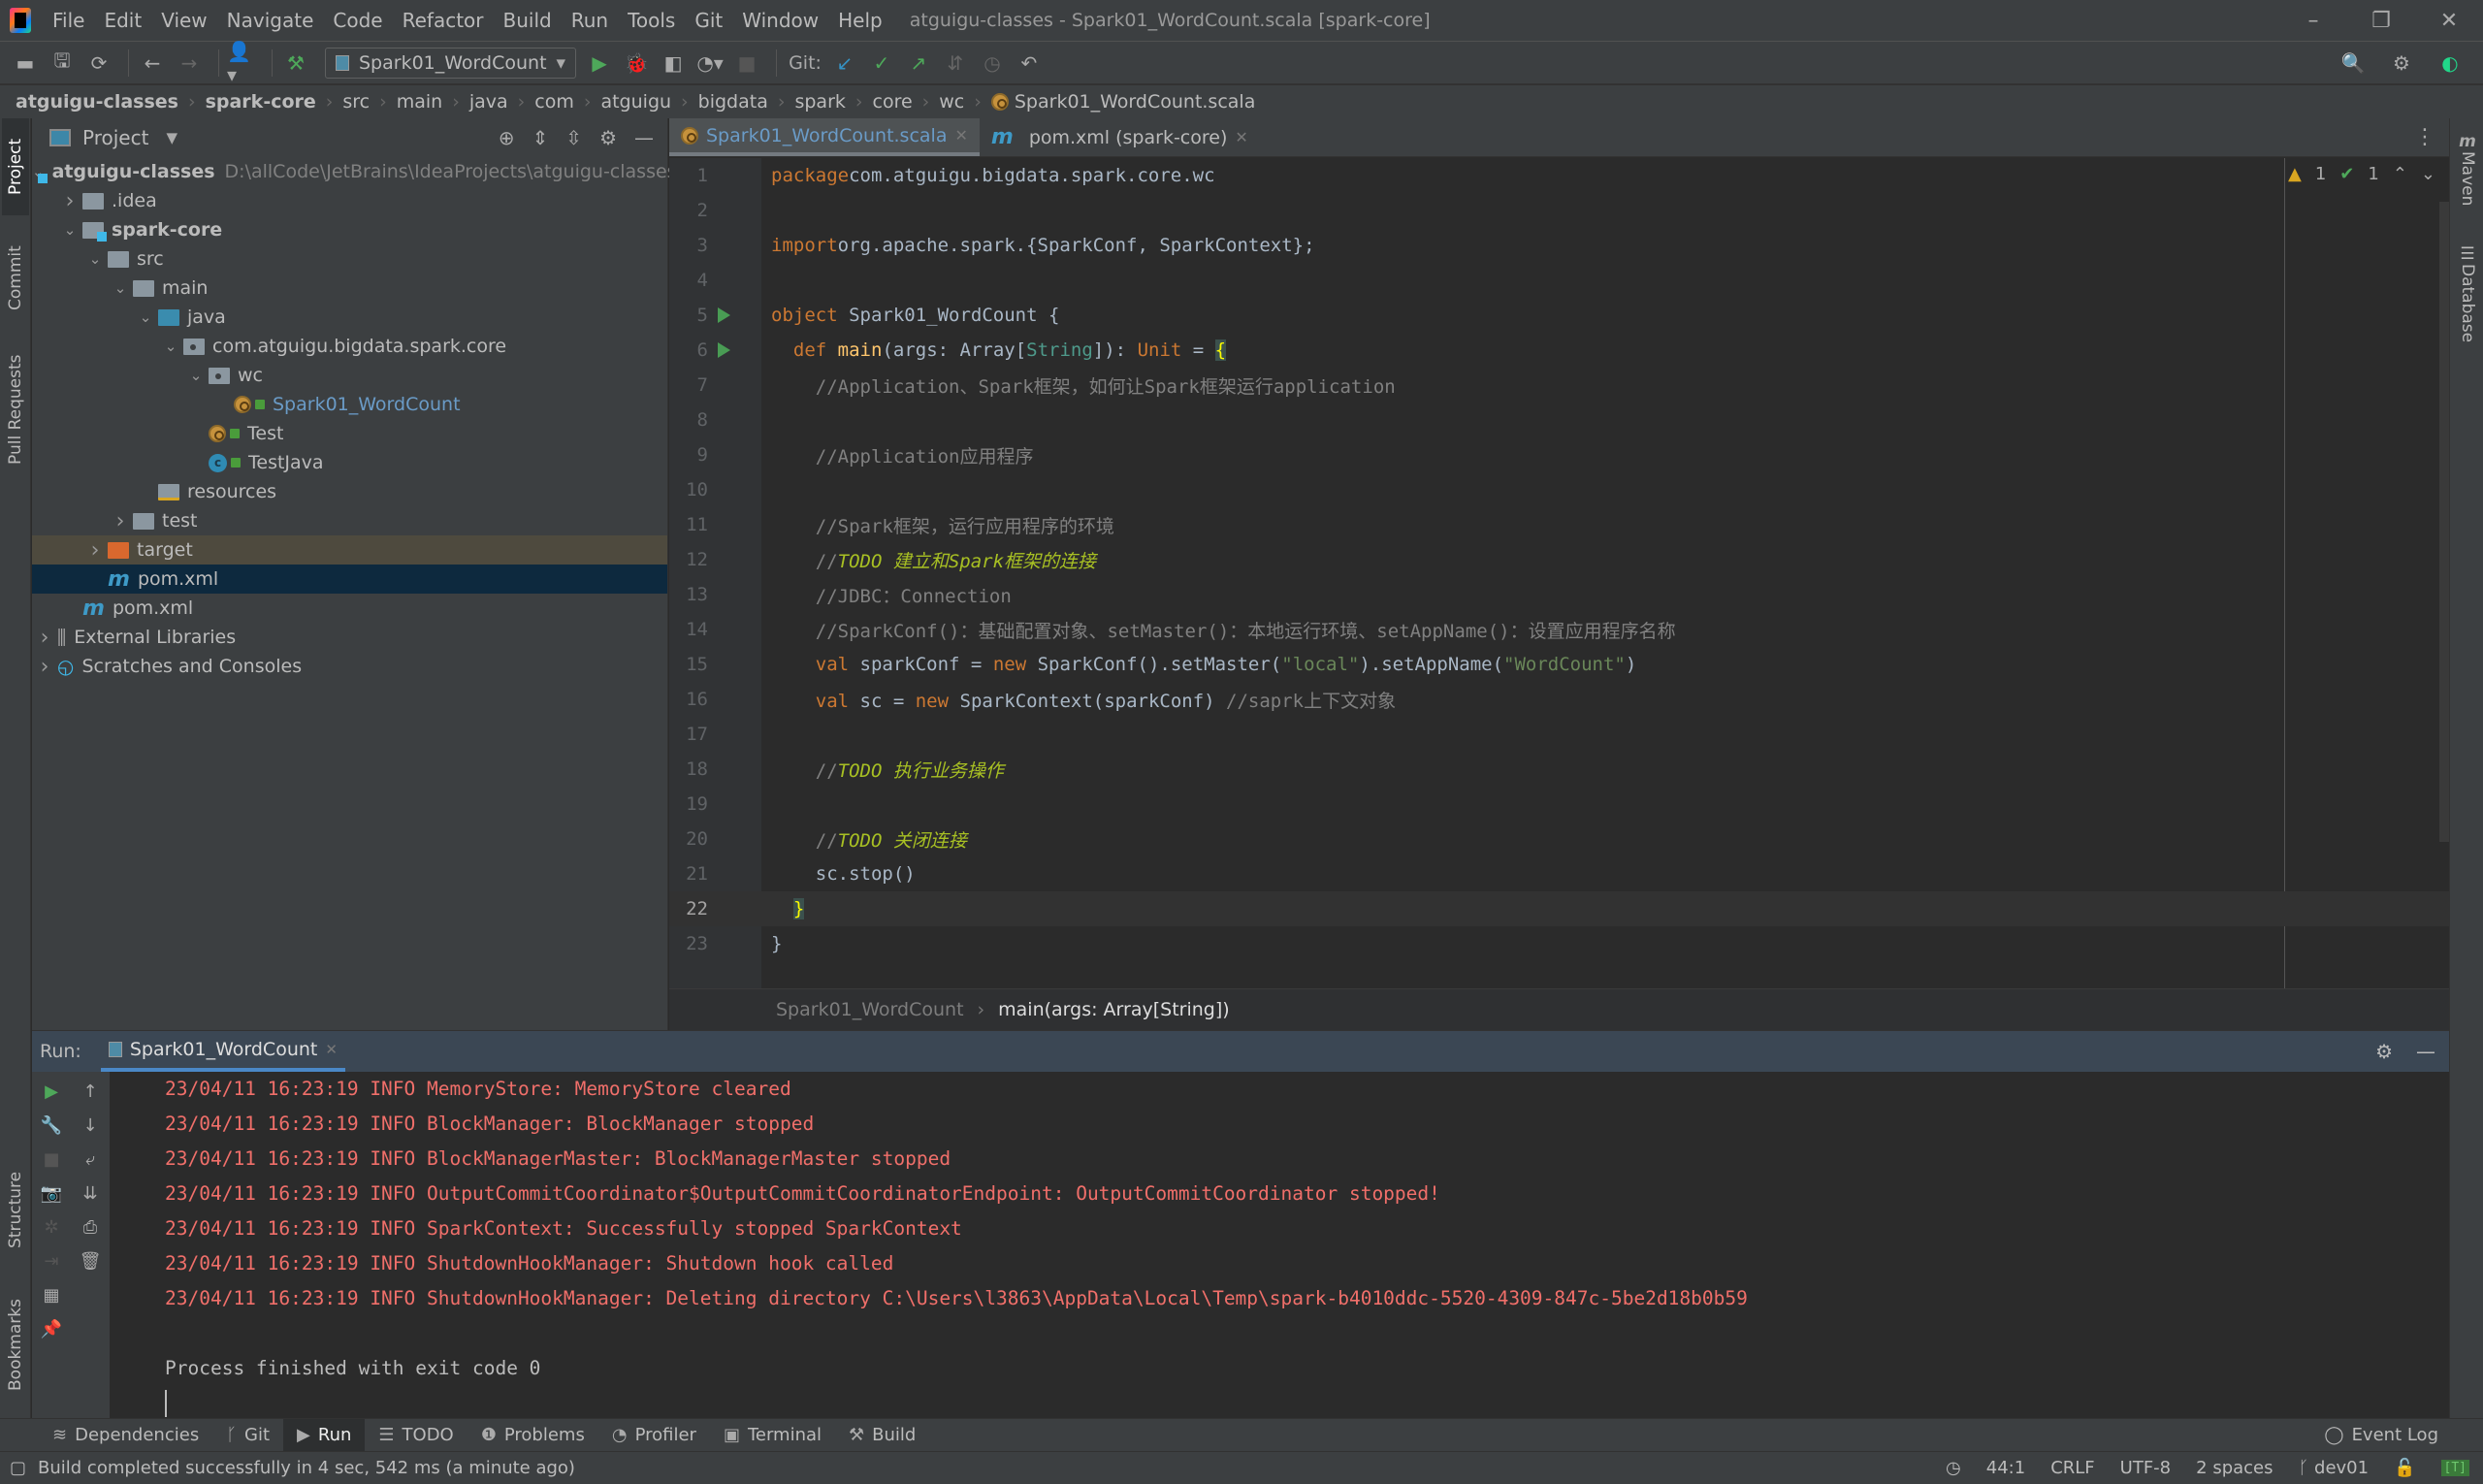  What do you see at coordinates (171, 137) in the screenshot?
I see `chevron-down-icon: ▼` at bounding box center [171, 137].